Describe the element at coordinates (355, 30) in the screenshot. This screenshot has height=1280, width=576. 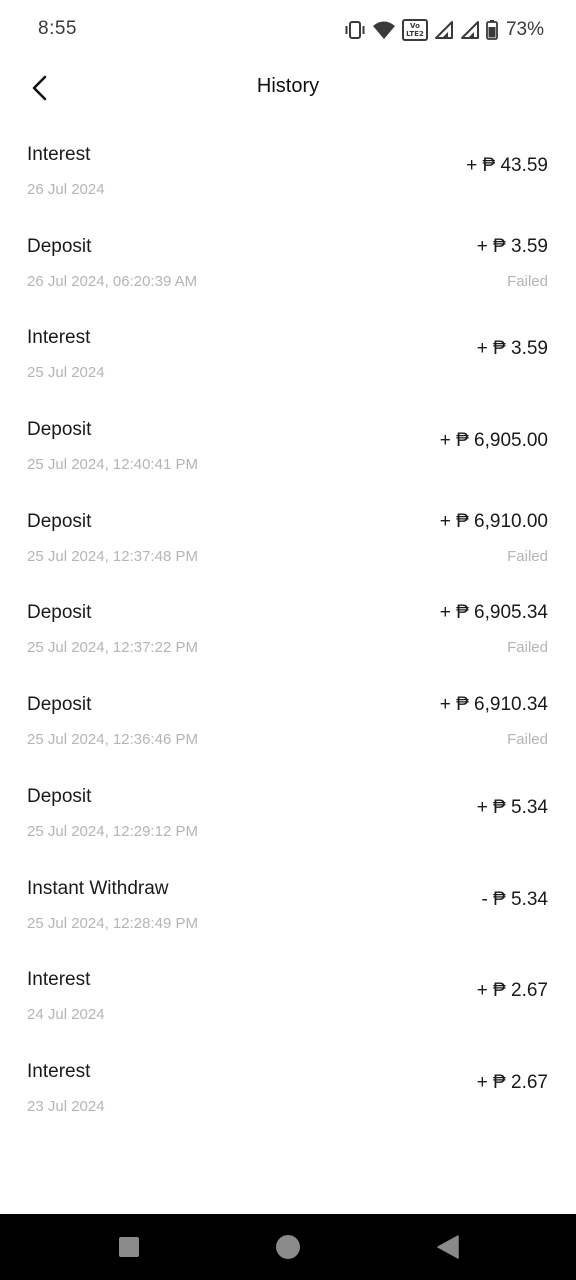
I see `vibrate-icon` at that location.